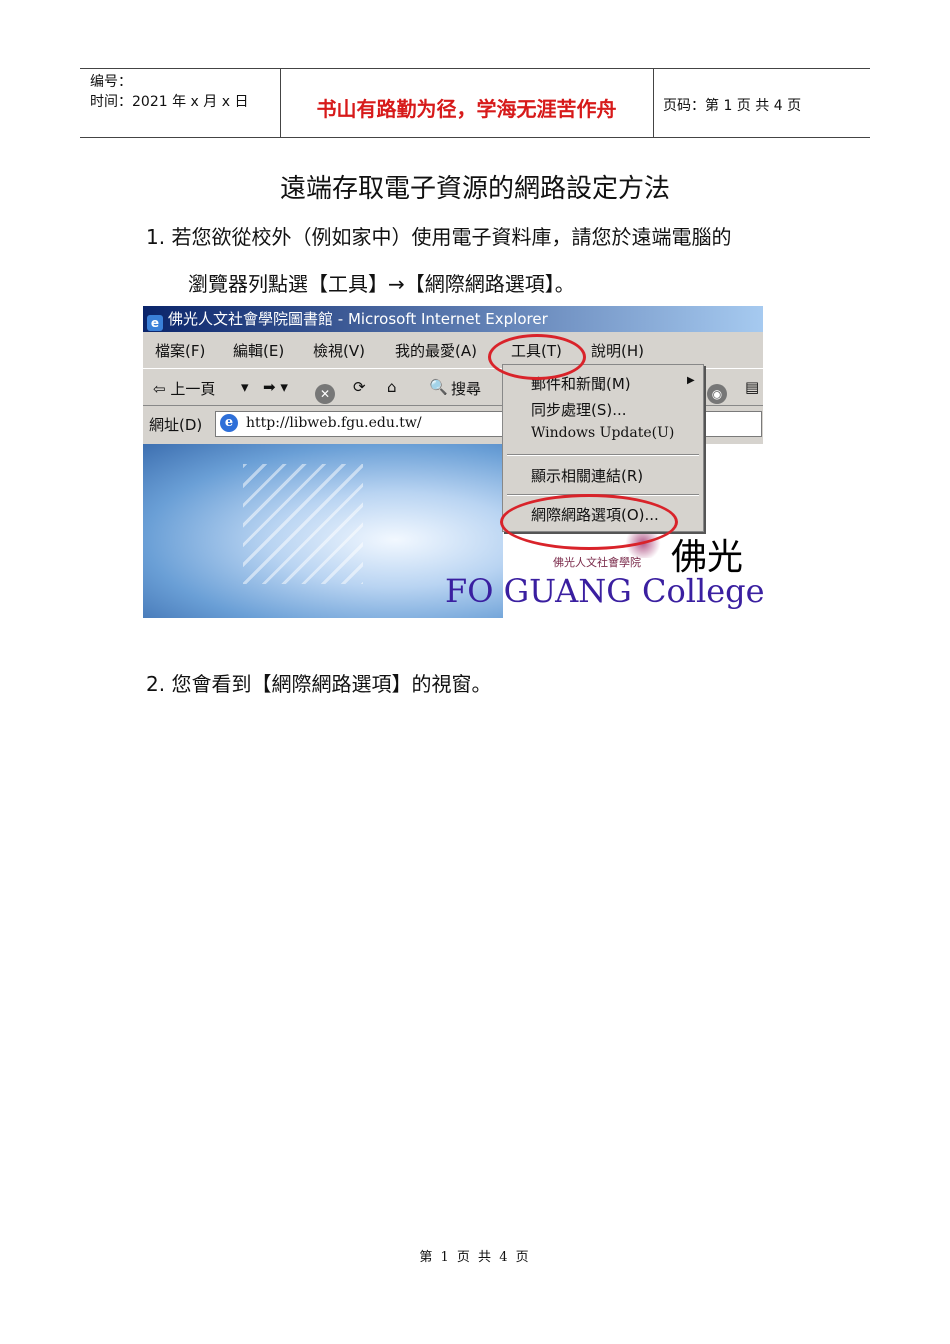 Image resolution: width=950 pixels, height=1344 pixels. What do you see at coordinates (466, 388) in the screenshot?
I see `search-button: 搜尋` at bounding box center [466, 388].